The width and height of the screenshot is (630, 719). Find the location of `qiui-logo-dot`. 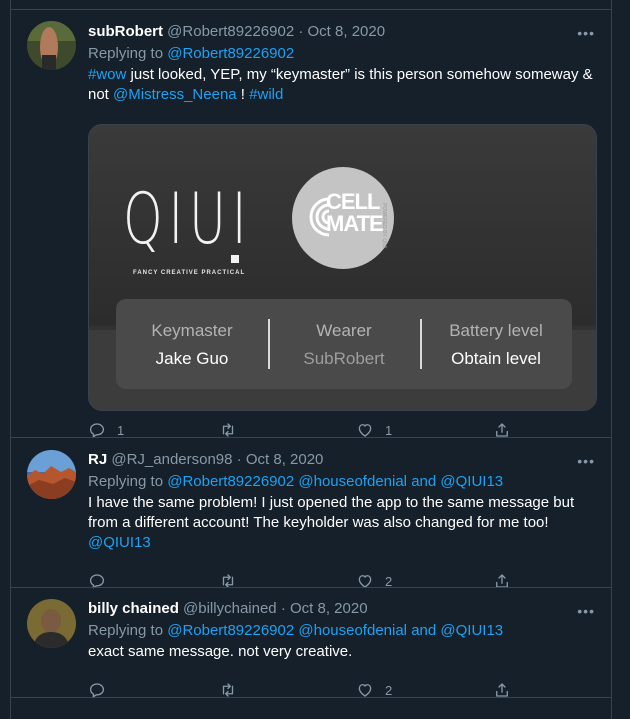

qiui-logo-dot is located at coordinates (235, 259).